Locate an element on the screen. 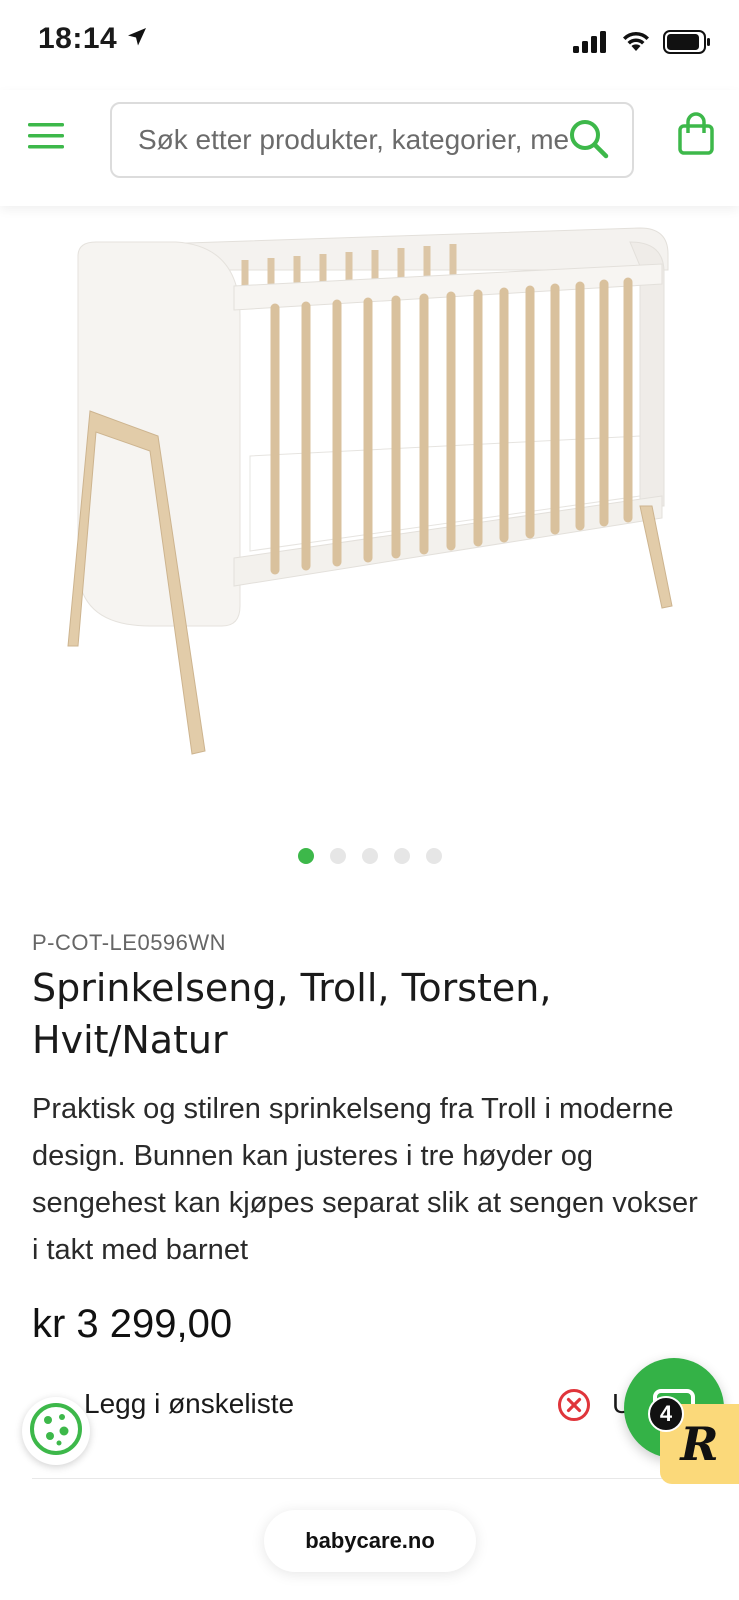 This screenshot has height=1600, width=739. reward-count-badge: 4 is located at coordinates (666, 1414).